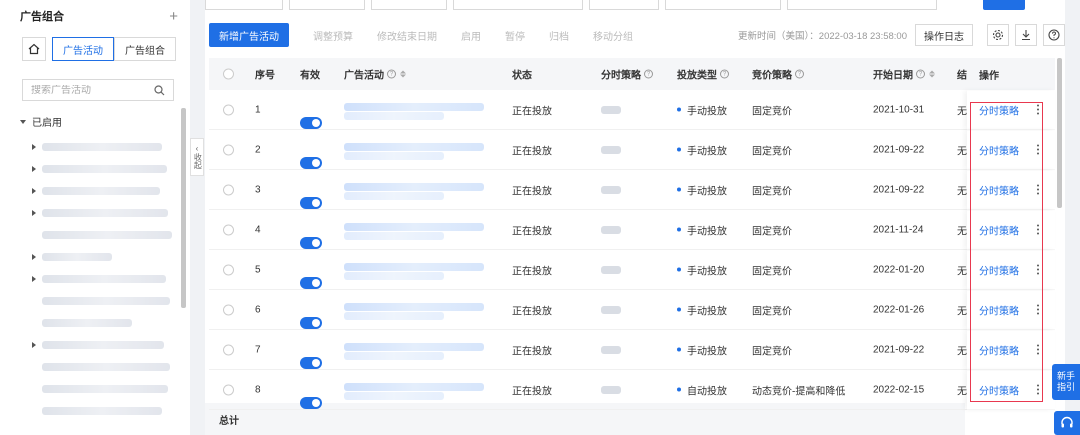  I want to click on settings-button, so click(998, 35).